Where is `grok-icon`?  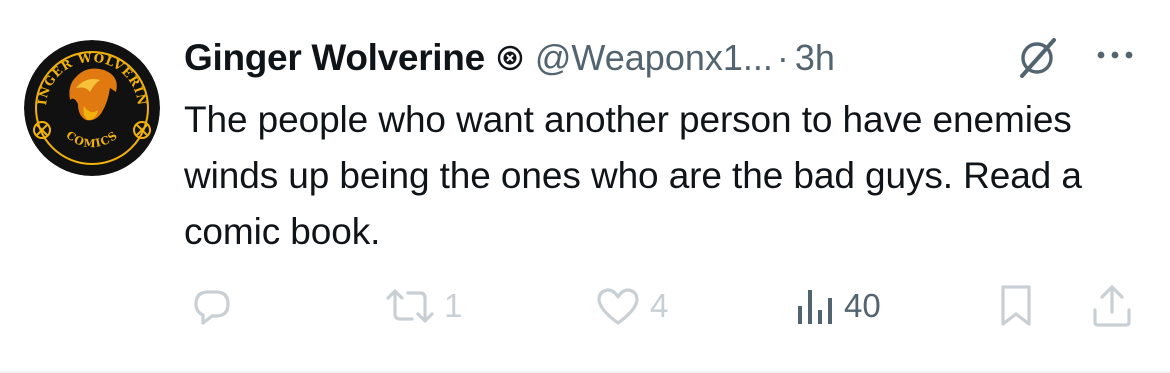 grok-icon is located at coordinates (1037, 58).